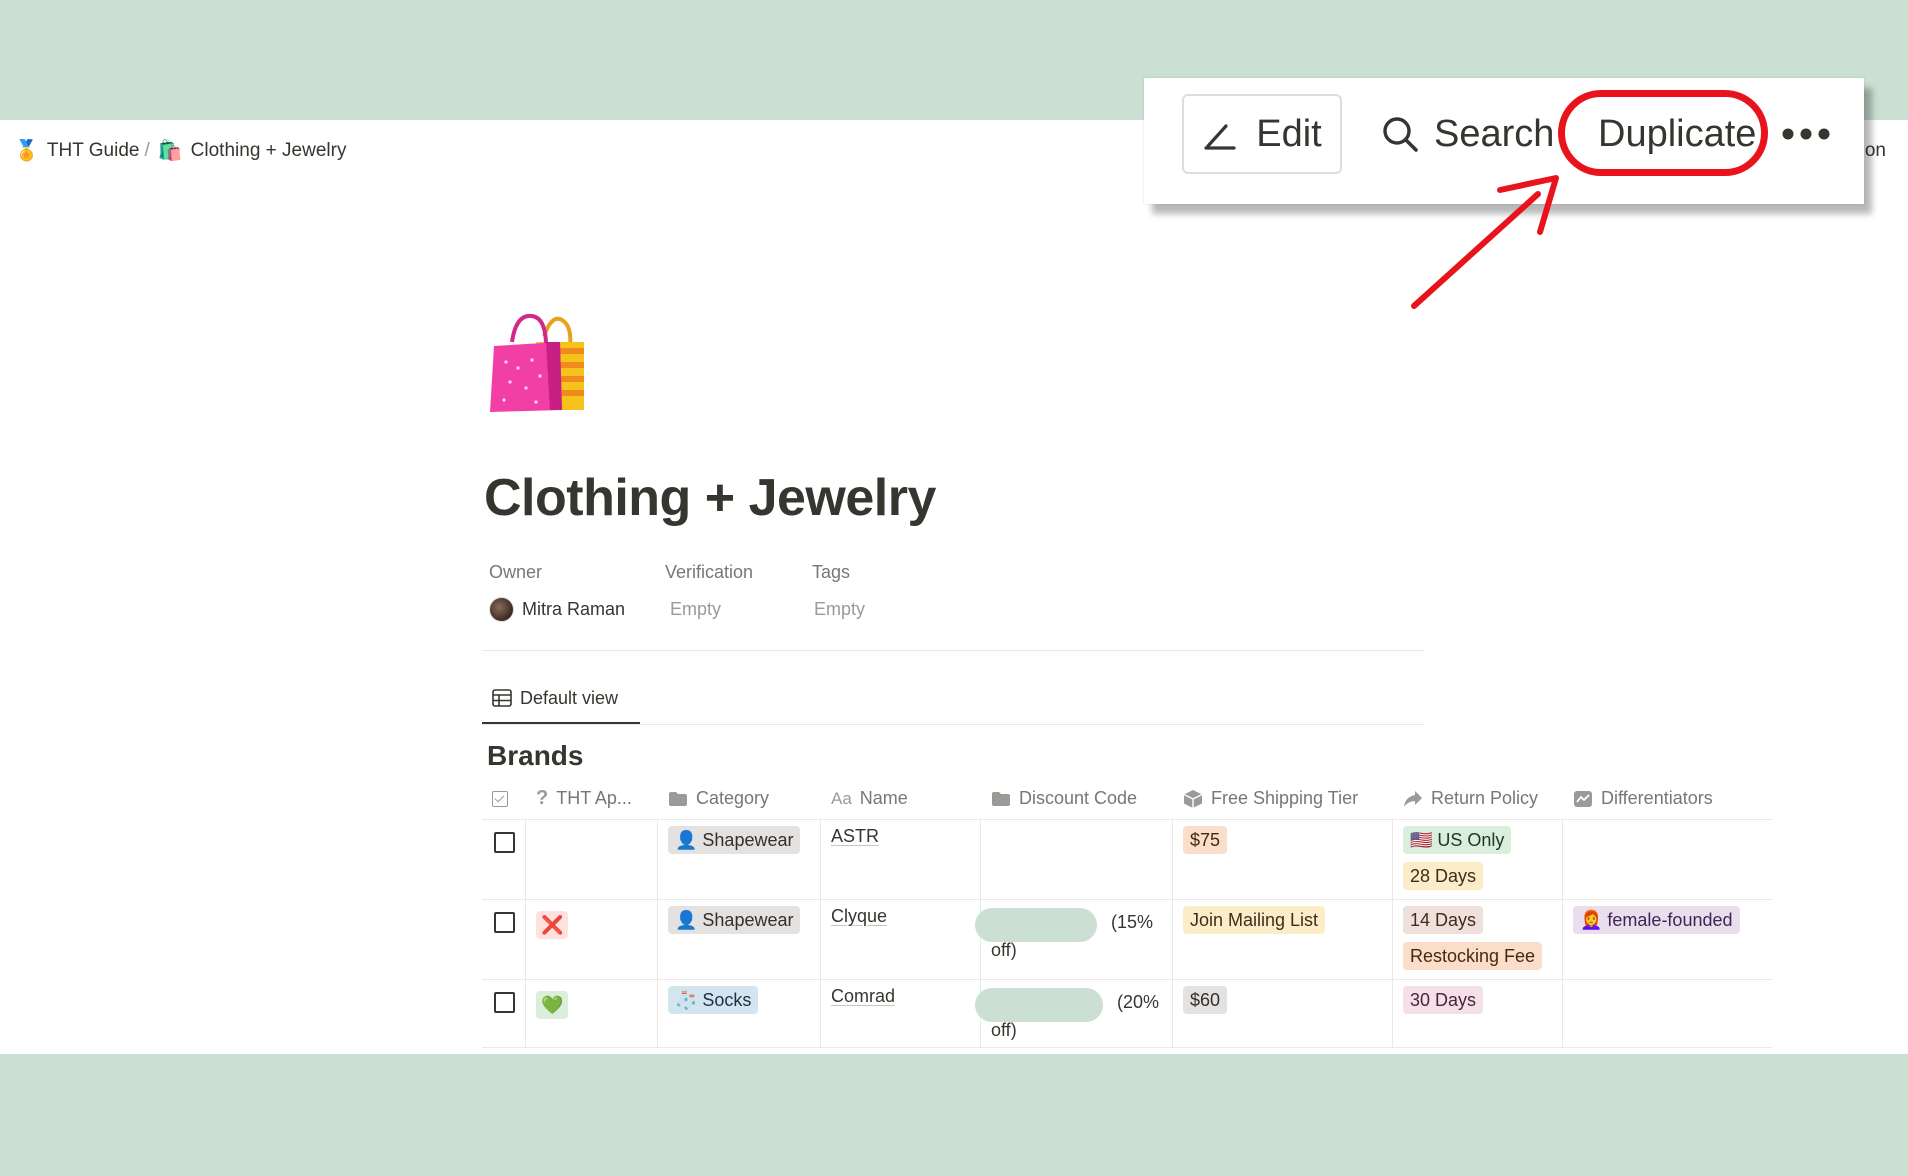  I want to click on tab-default-view: Default view, so click(555, 698).